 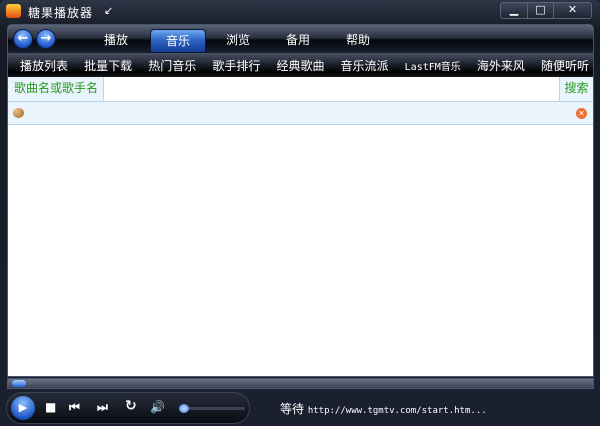 What do you see at coordinates (172, 65) in the screenshot?
I see `subnav-item: 热门音乐` at bounding box center [172, 65].